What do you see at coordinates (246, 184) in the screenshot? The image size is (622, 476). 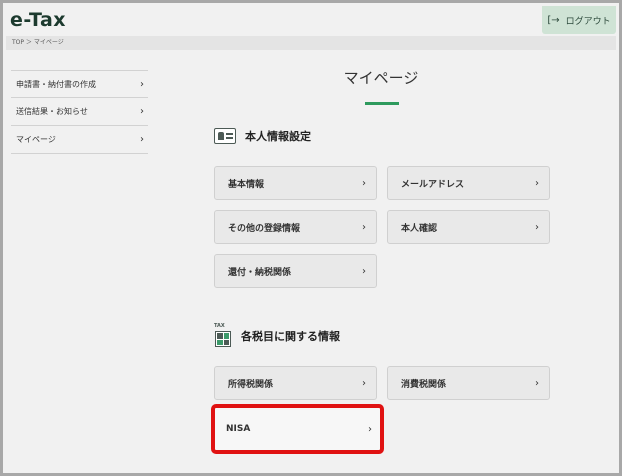 I see `button-label: 基本情報` at bounding box center [246, 184].